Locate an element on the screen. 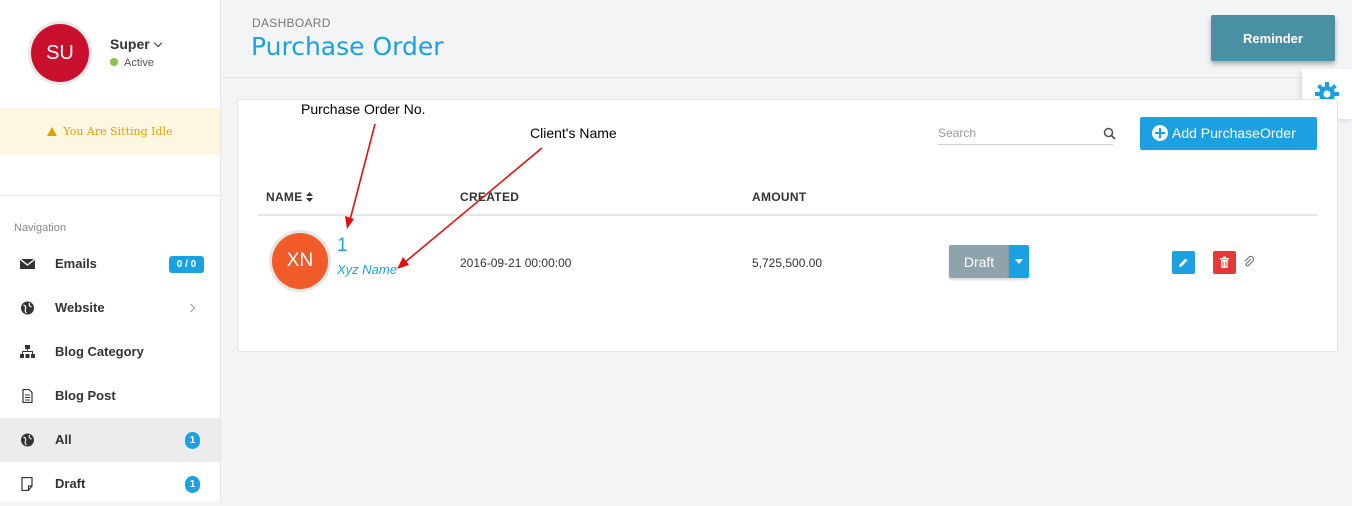 This screenshot has width=1352, height=506. sidebar-item-emails: Emails 0 / 0 is located at coordinates (110, 264).